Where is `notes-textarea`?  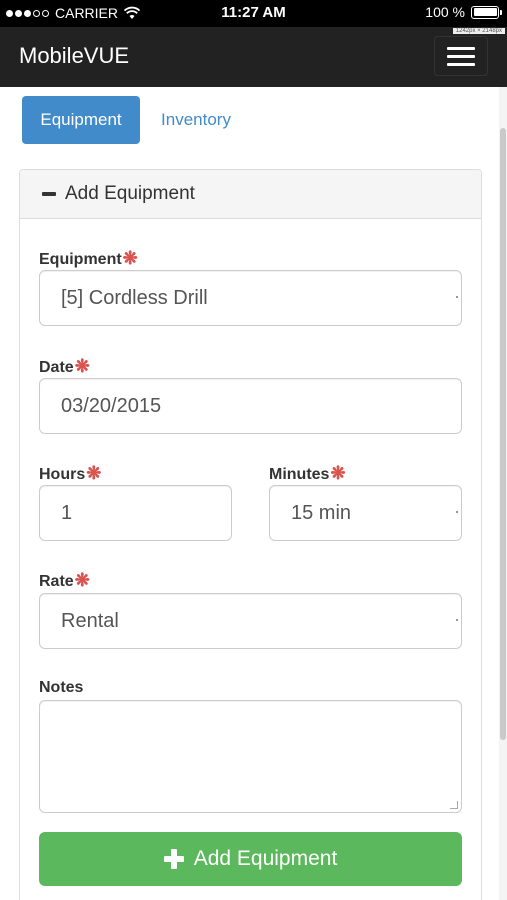
notes-textarea is located at coordinates (250, 756).